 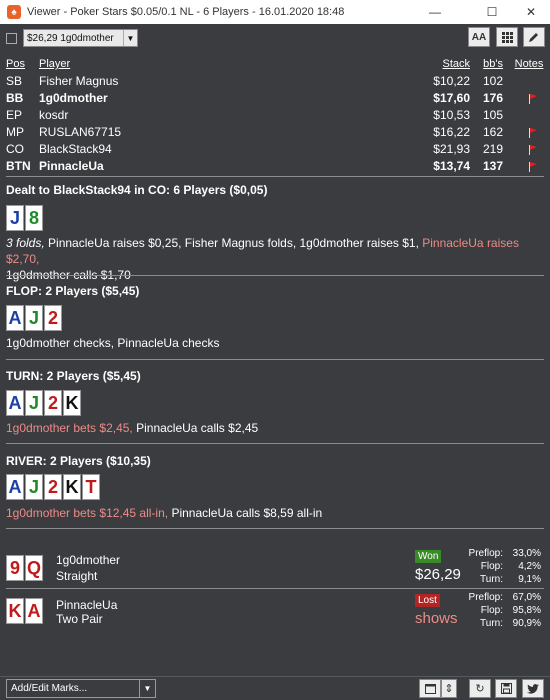 I want to click on table-row: CO BlackStack94 $21,93 219, so click(x=275, y=149).